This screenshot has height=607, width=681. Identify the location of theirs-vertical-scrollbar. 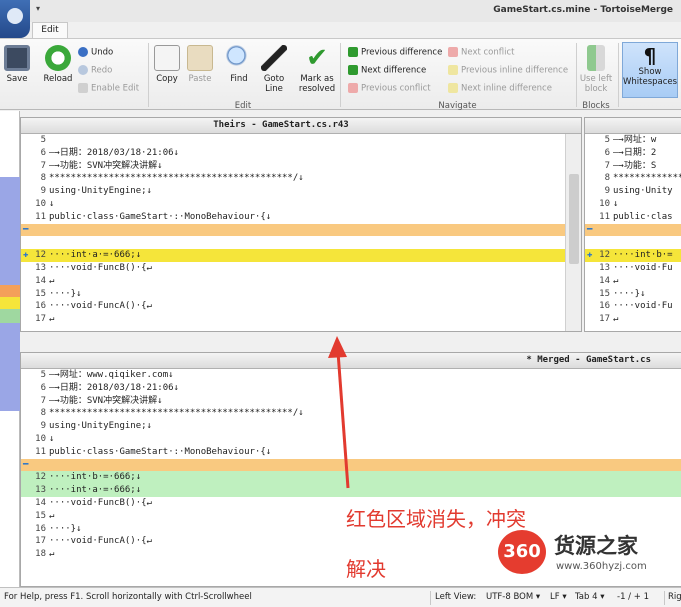
(573, 232).